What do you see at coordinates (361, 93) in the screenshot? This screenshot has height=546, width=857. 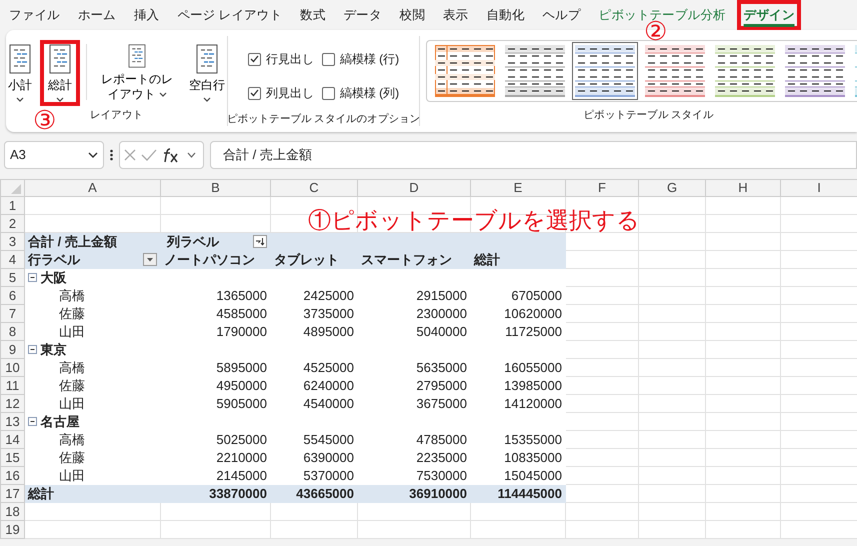 I see `checkbox: 縞模様 (列)` at bounding box center [361, 93].